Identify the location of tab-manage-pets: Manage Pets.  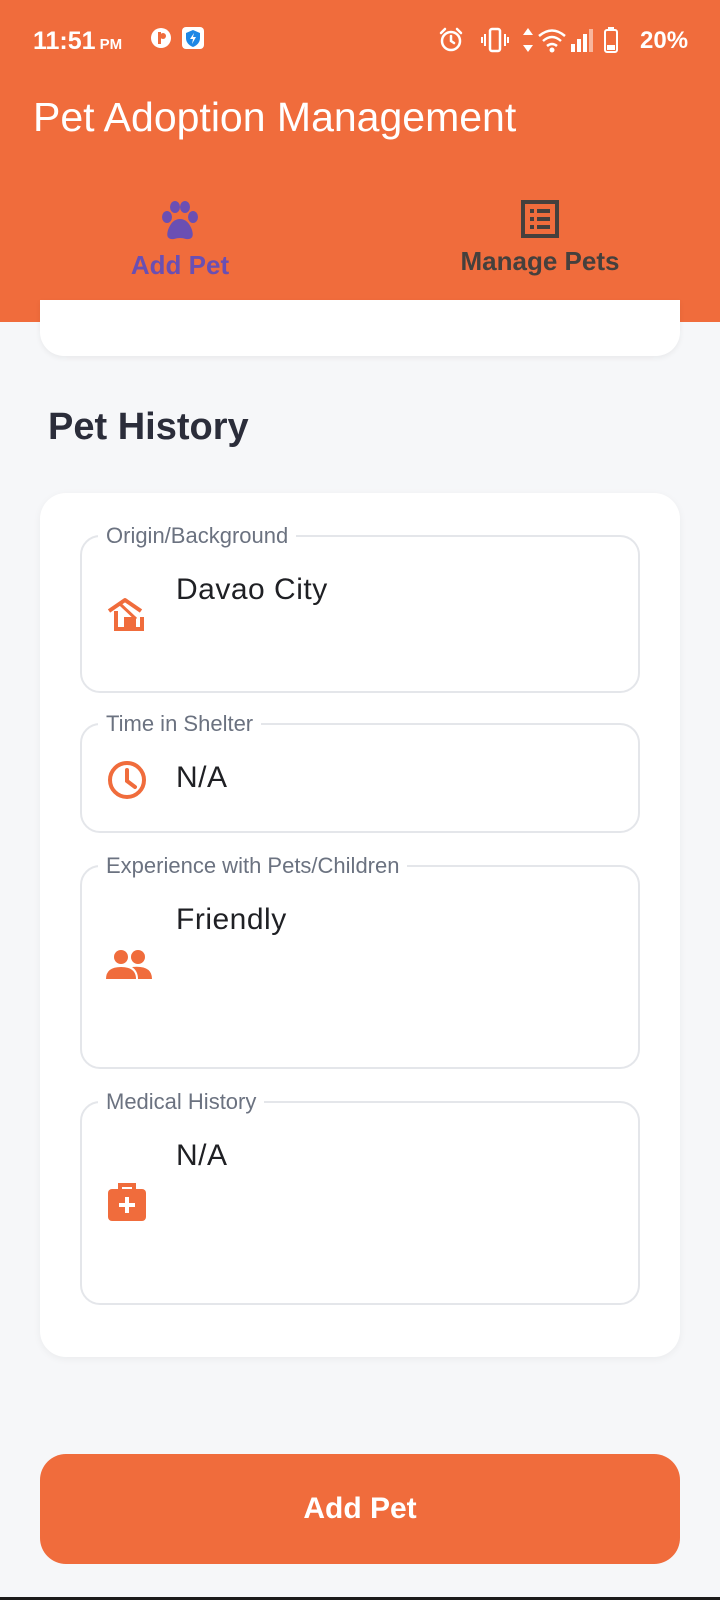
(540, 255).